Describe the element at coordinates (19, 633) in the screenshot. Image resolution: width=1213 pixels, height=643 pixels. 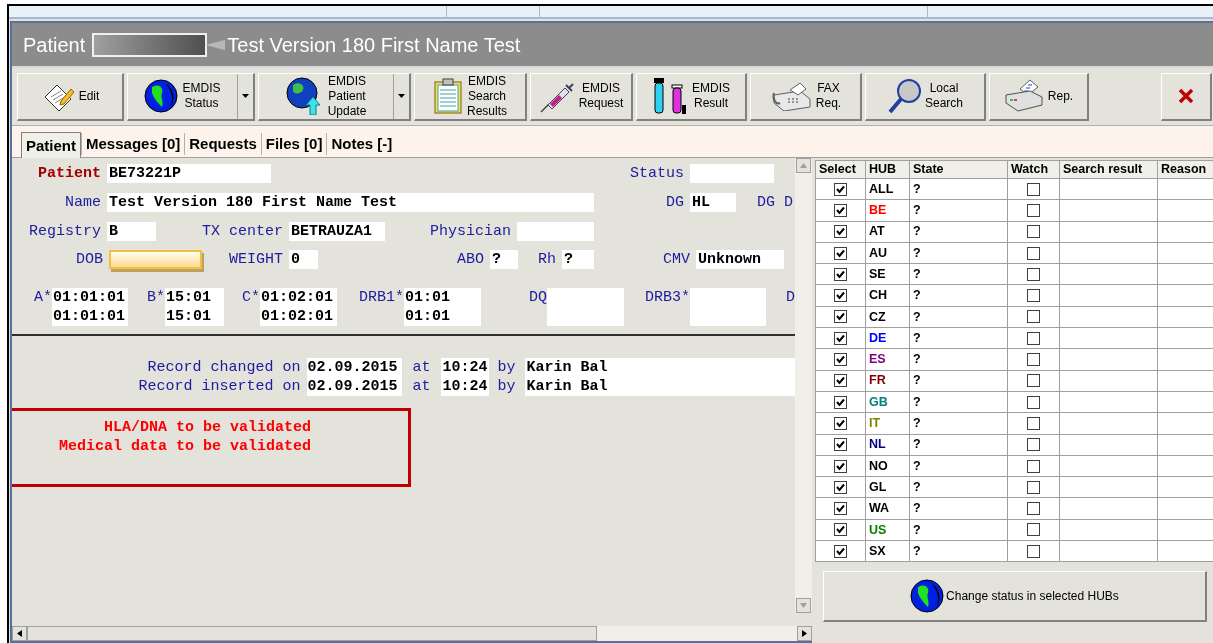
I see `scroll-left-icon` at that location.